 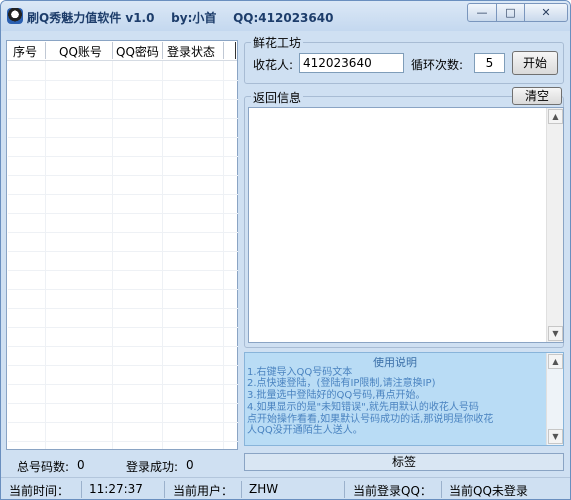 What do you see at coordinates (351, 63) in the screenshot?
I see `recipient-input: 412023640` at bounding box center [351, 63].